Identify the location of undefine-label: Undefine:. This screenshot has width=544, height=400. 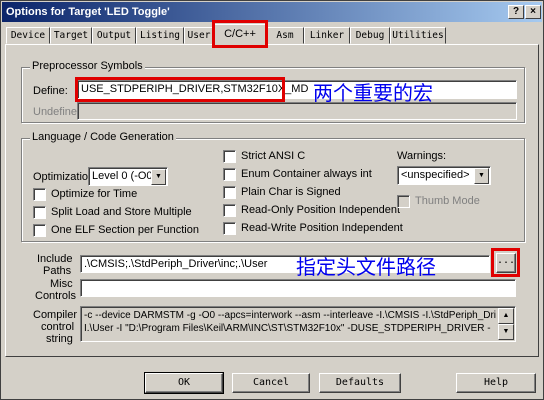
(57, 112).